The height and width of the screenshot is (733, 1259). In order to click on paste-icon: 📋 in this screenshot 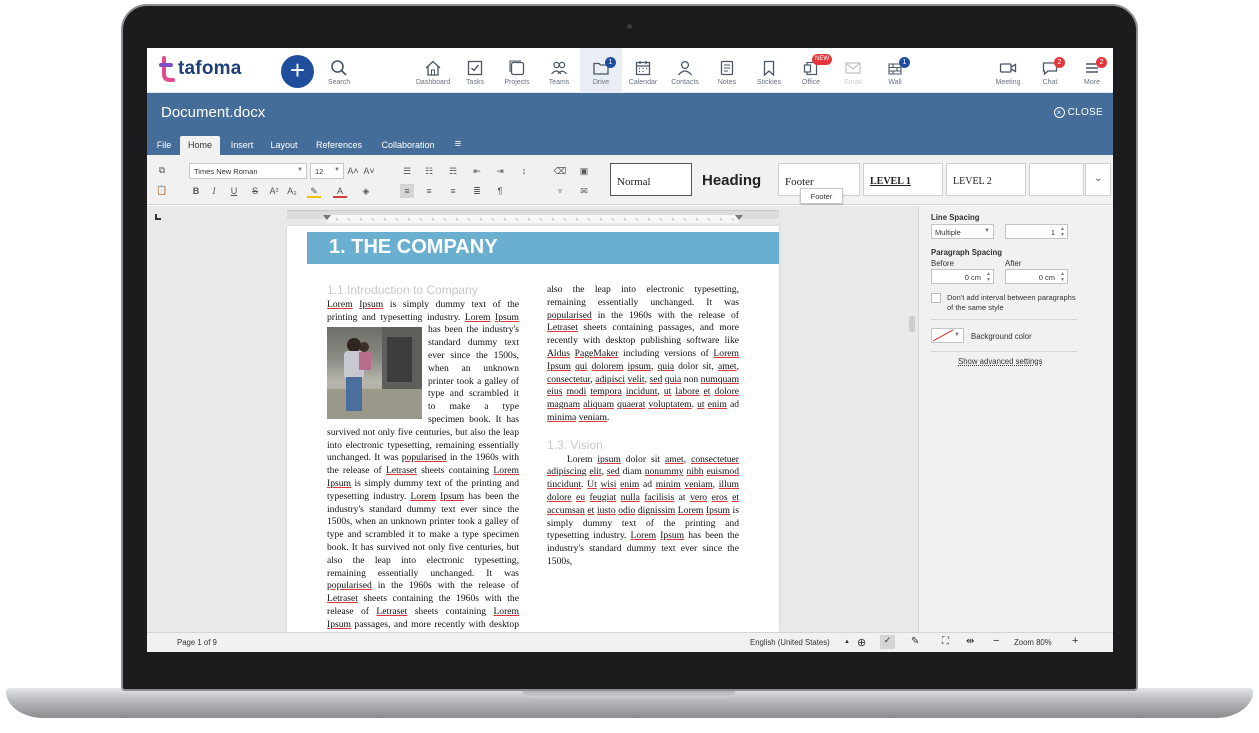, I will do `click(162, 190)`.